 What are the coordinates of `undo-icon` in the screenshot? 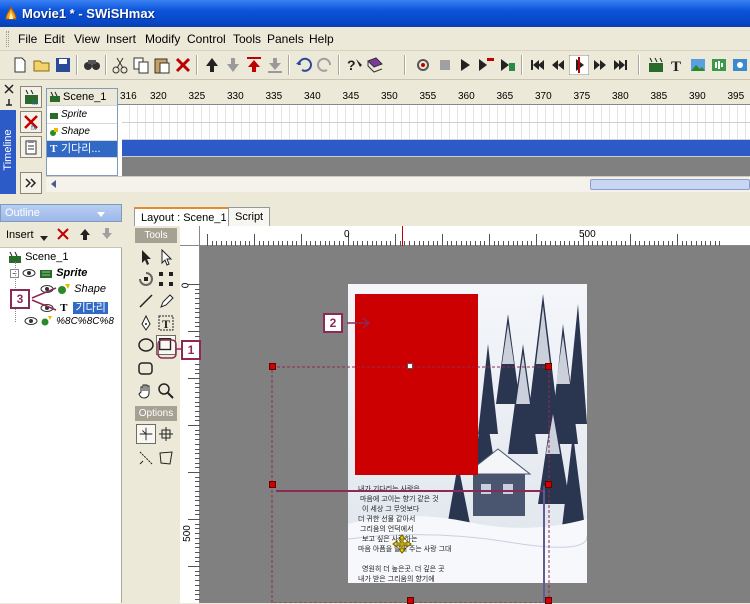 It's located at (304, 65).